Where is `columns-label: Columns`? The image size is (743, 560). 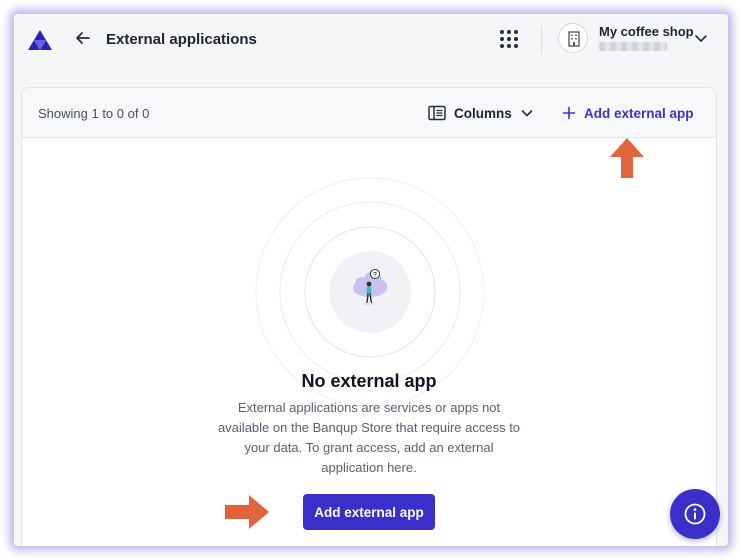
columns-label: Columns is located at coordinates (483, 113).